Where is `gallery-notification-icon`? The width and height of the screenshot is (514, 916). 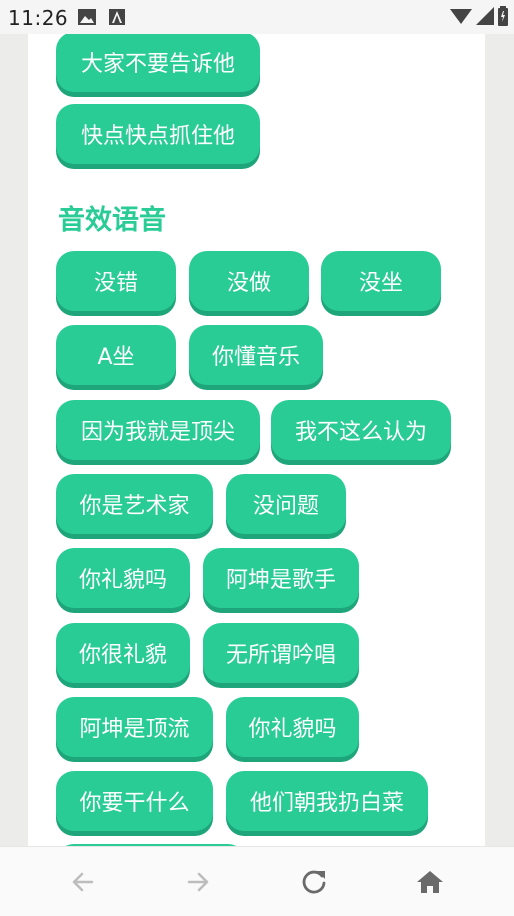 gallery-notification-icon is located at coordinates (87, 19).